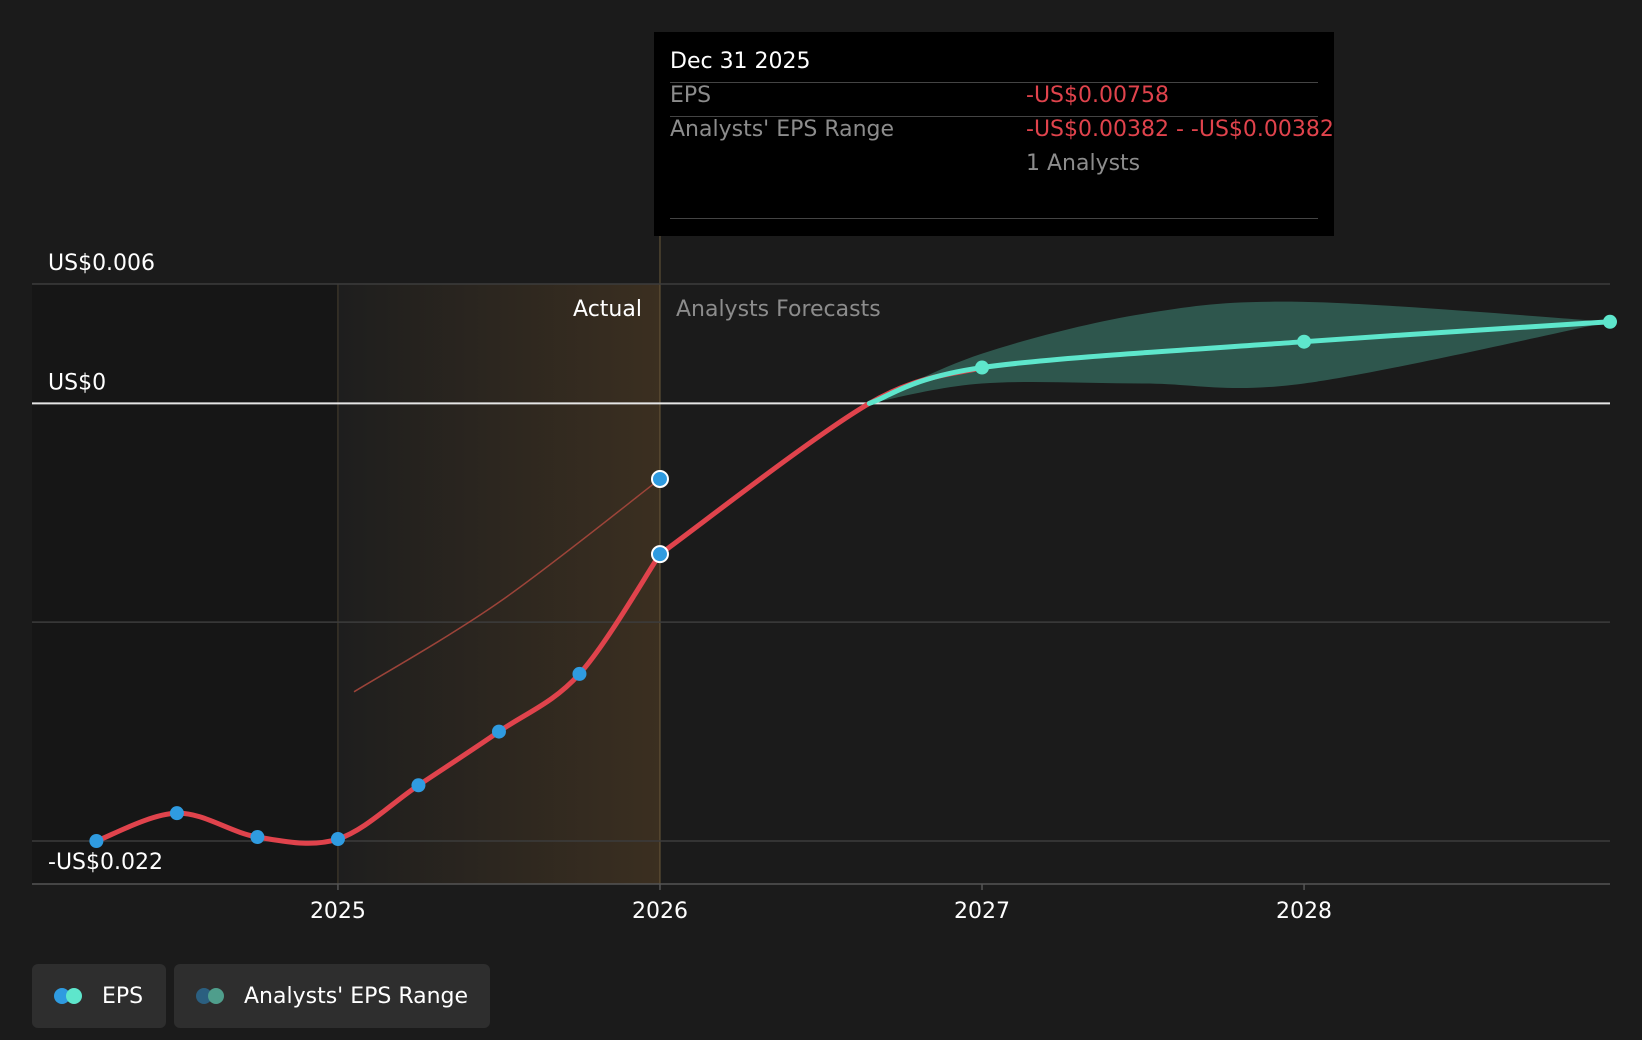 Image resolution: width=1642 pixels, height=1040 pixels. I want to click on actual-region-label: Actual, so click(607, 309).